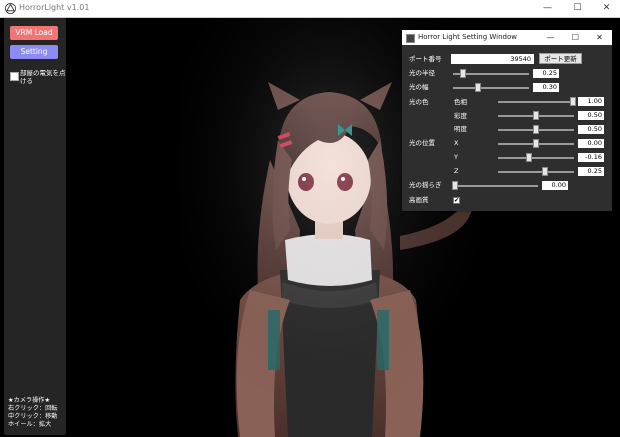 This screenshot has width=620, height=437. What do you see at coordinates (419, 87) in the screenshot?
I see `width-label: 光の幅` at bounding box center [419, 87].